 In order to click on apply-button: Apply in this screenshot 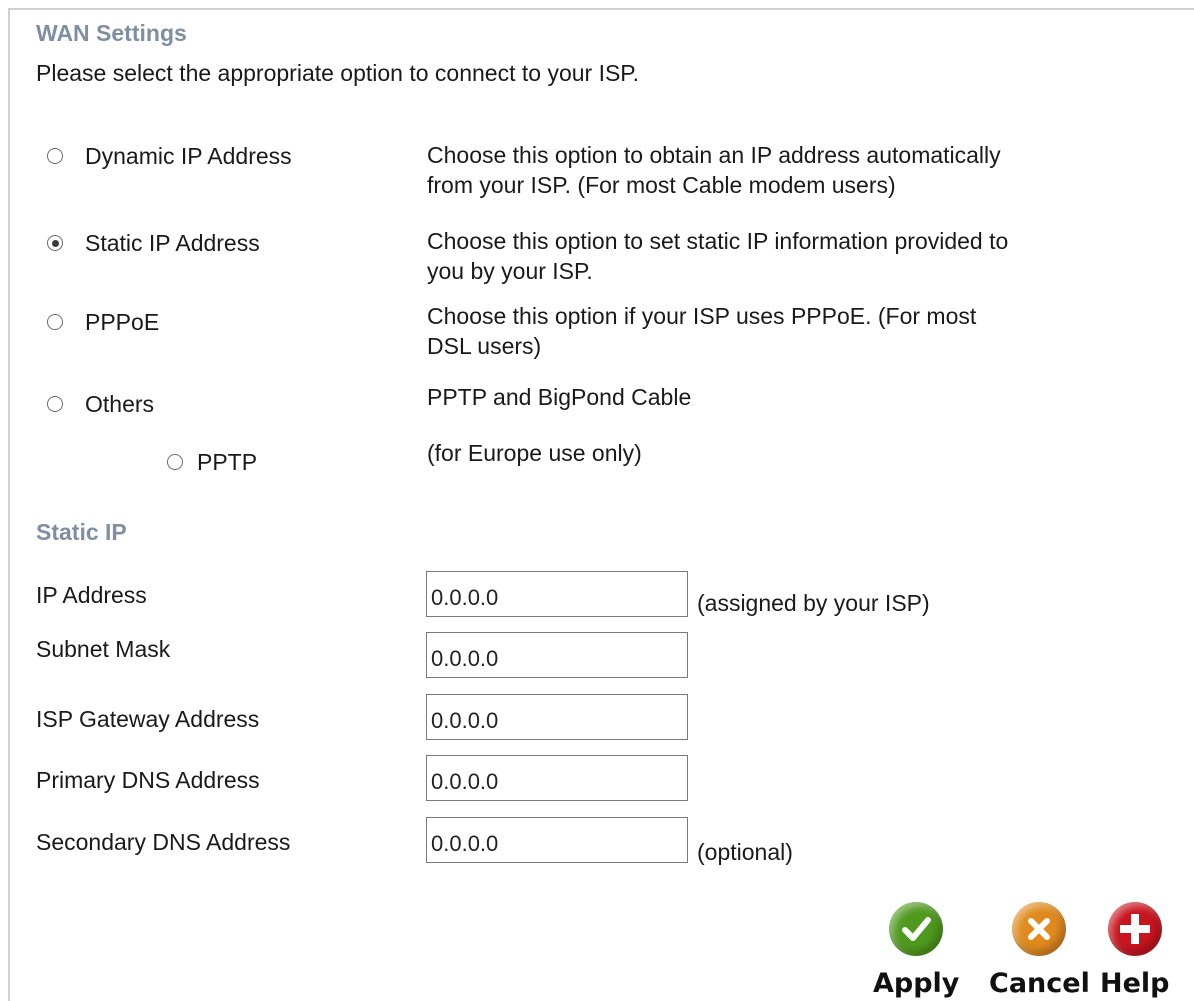, I will do `click(916, 950)`.